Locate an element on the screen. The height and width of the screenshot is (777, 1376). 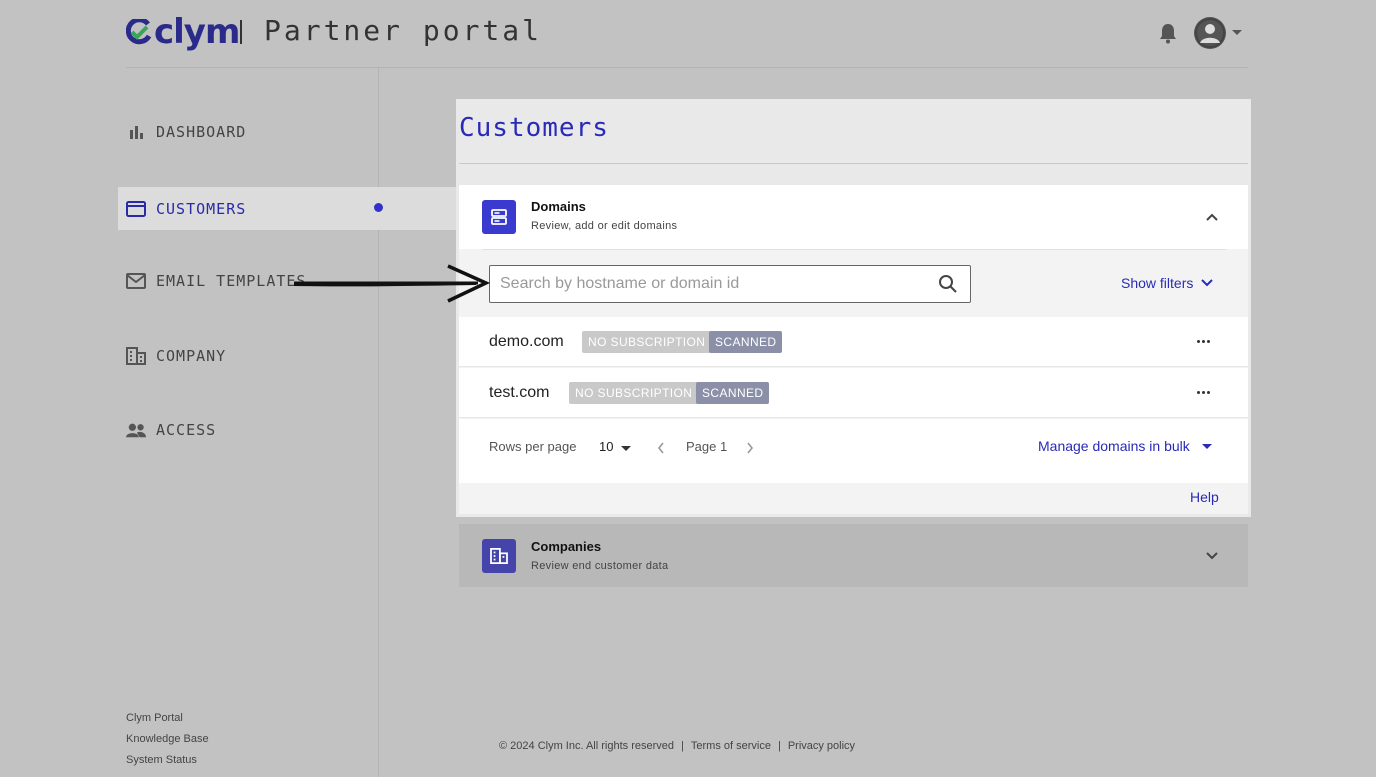
mail-icon is located at coordinates (136, 281).